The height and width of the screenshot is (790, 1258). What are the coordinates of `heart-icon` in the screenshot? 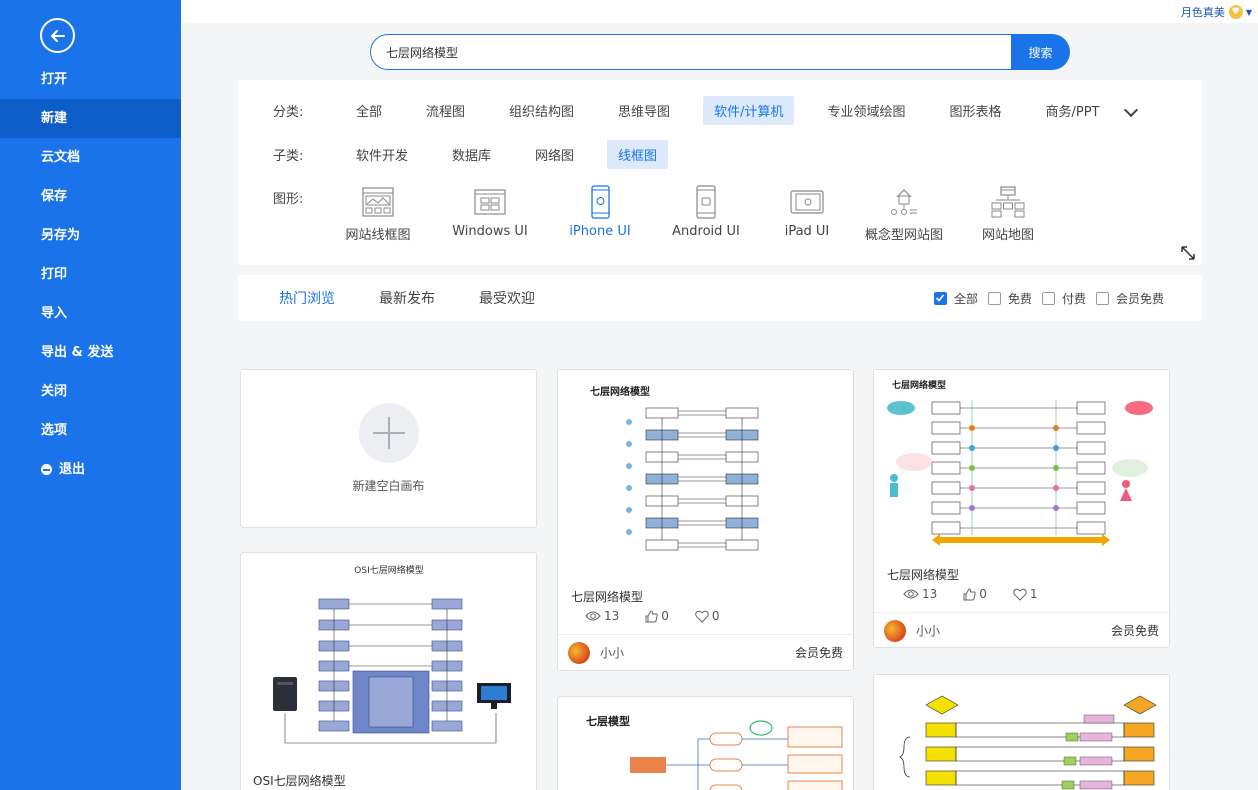 It's located at (1020, 594).